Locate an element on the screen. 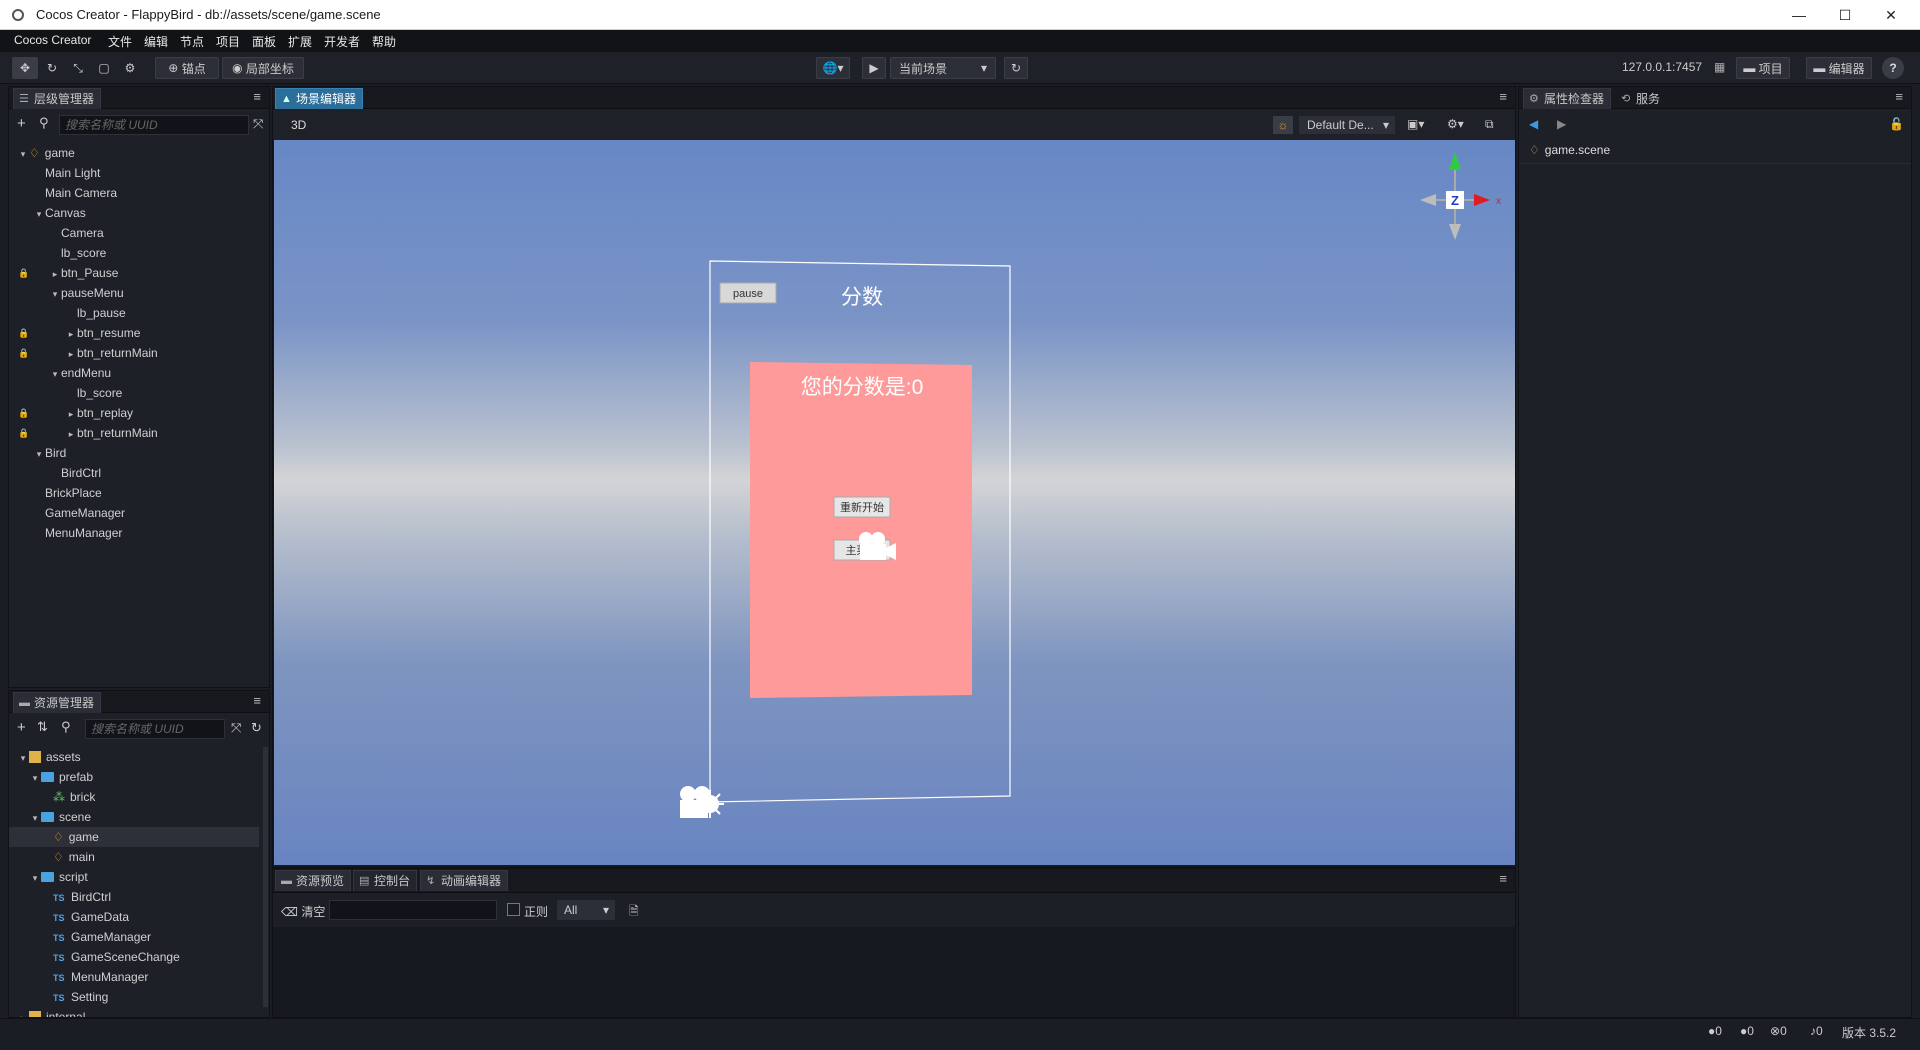  asset-item: TS GameSceneChange is located at coordinates (134, 957).